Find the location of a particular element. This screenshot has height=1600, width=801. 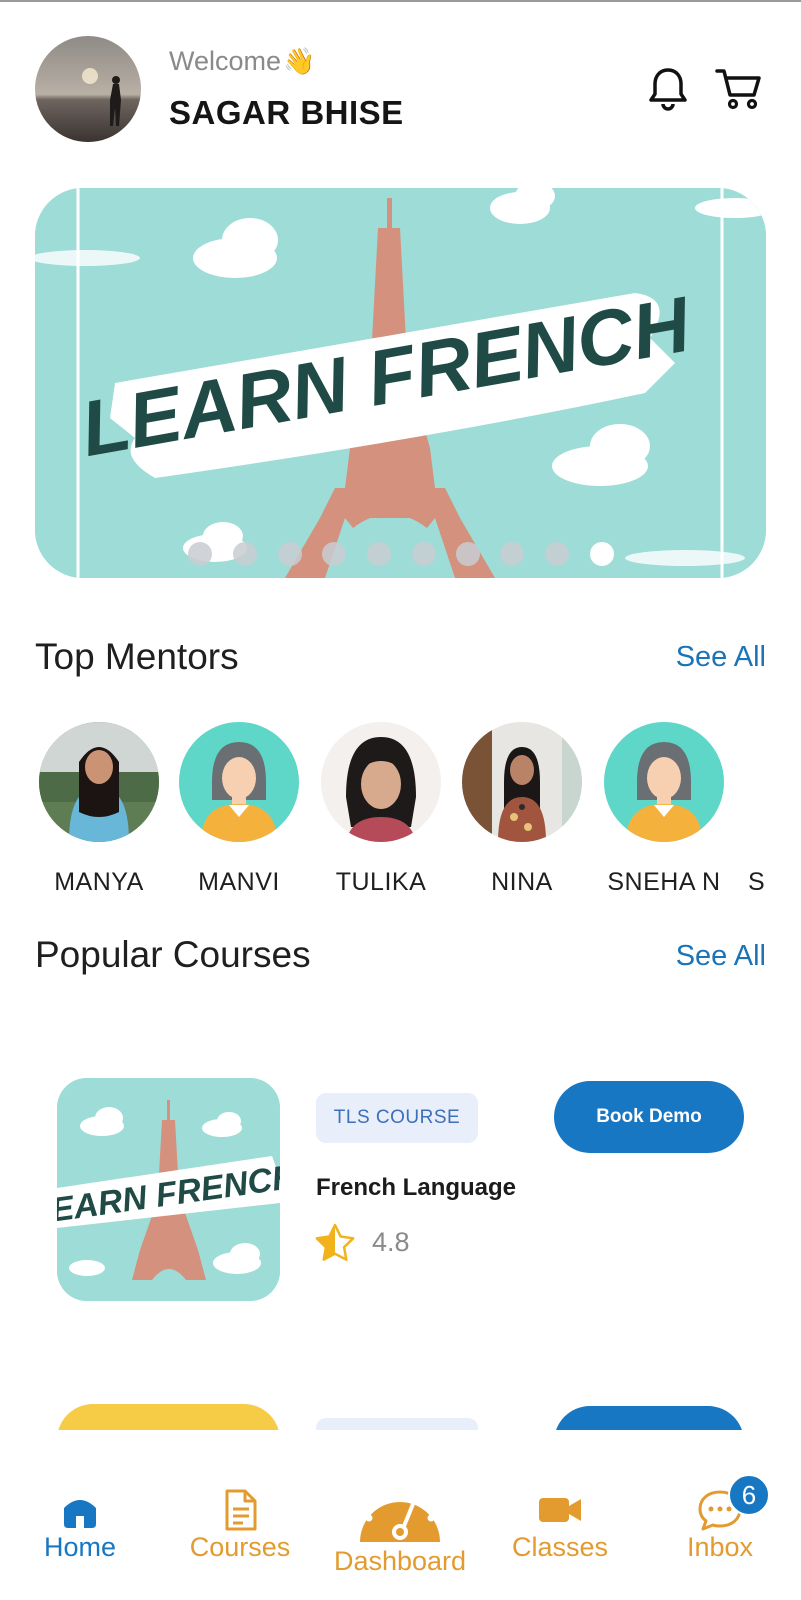

mentor-item: SNEHA N is located at coordinates (664, 809).